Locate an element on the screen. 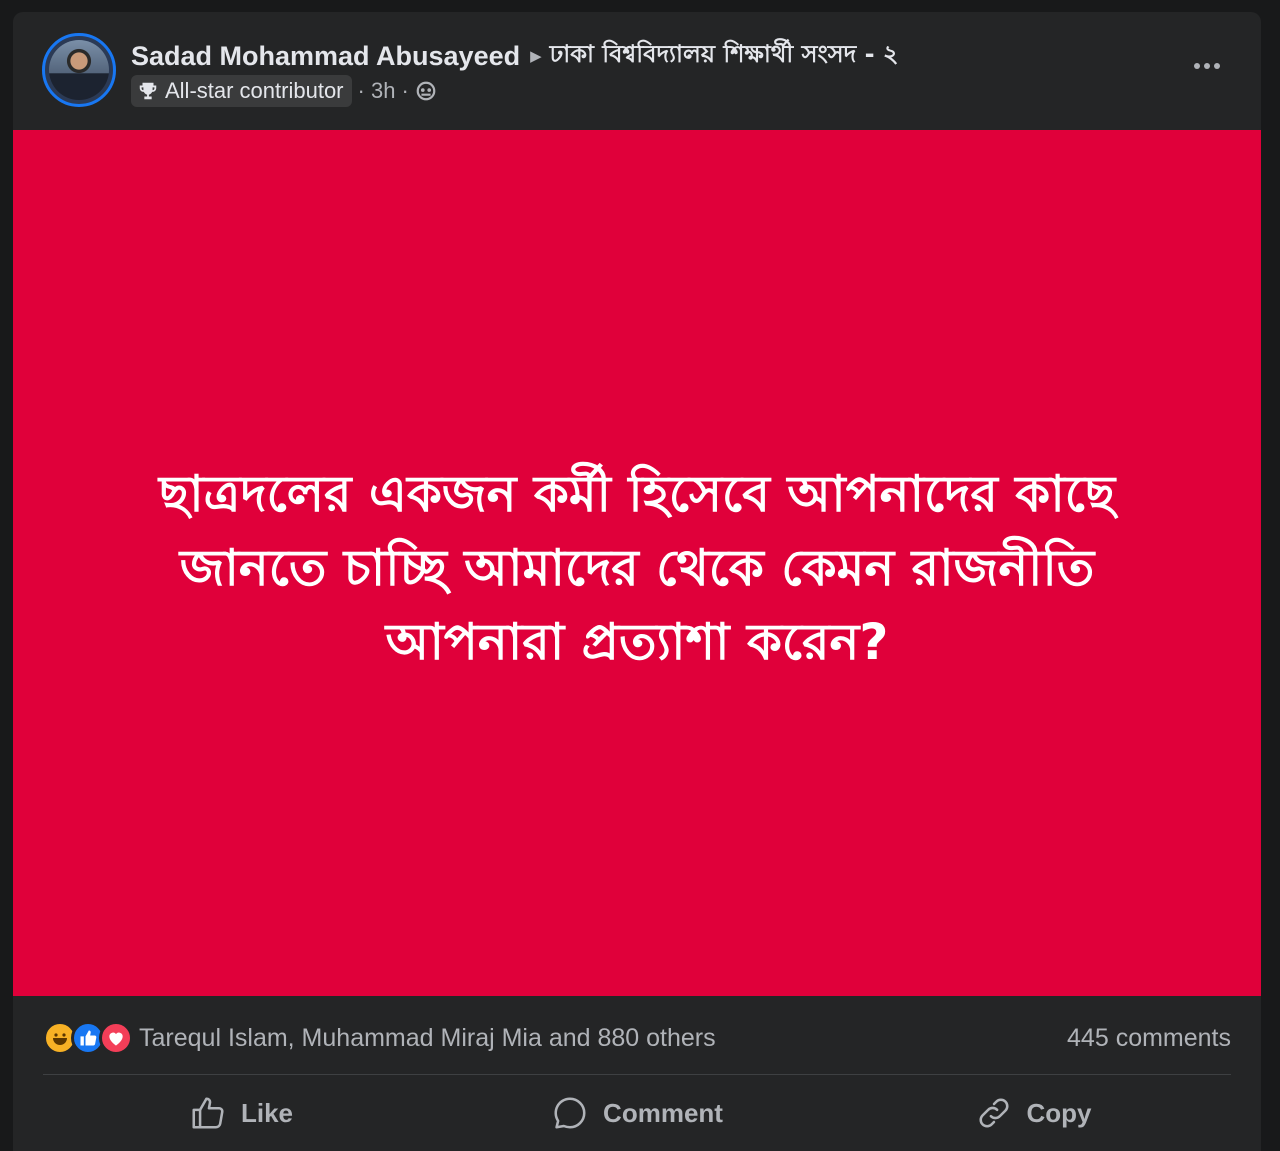 This screenshot has width=1280, height=1151. like-button: Like is located at coordinates (241, 1113).